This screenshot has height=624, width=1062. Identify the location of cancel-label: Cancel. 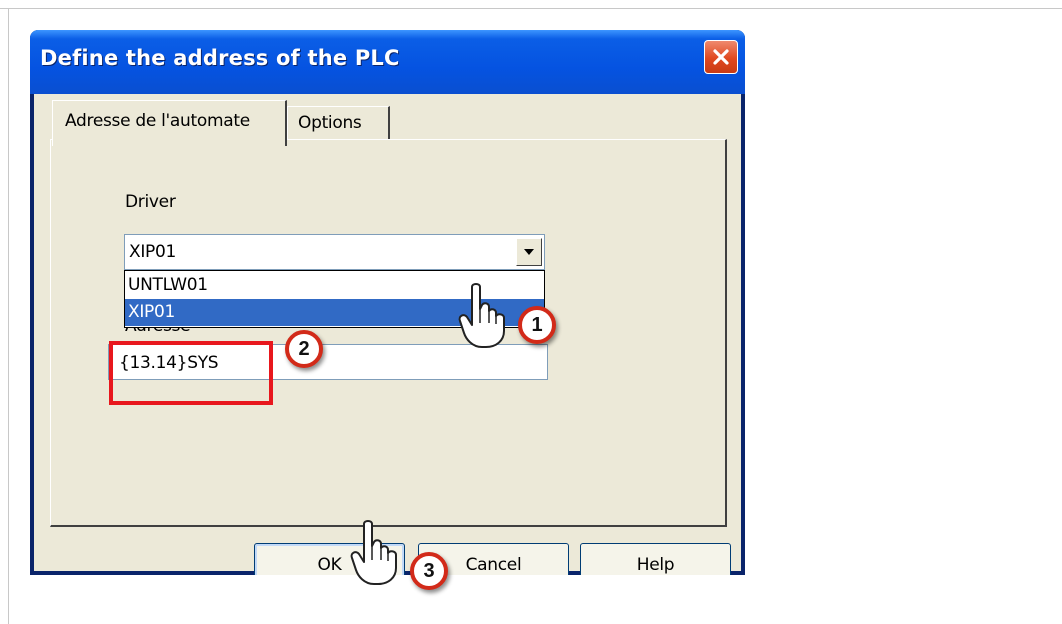
(493, 564).